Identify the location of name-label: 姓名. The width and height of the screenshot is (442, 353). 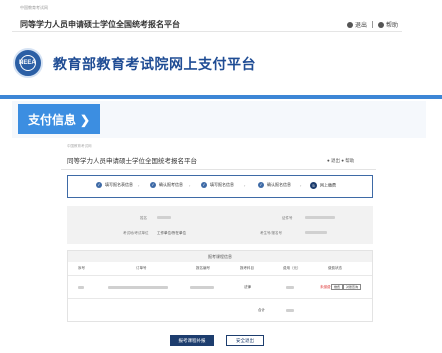
(143, 218).